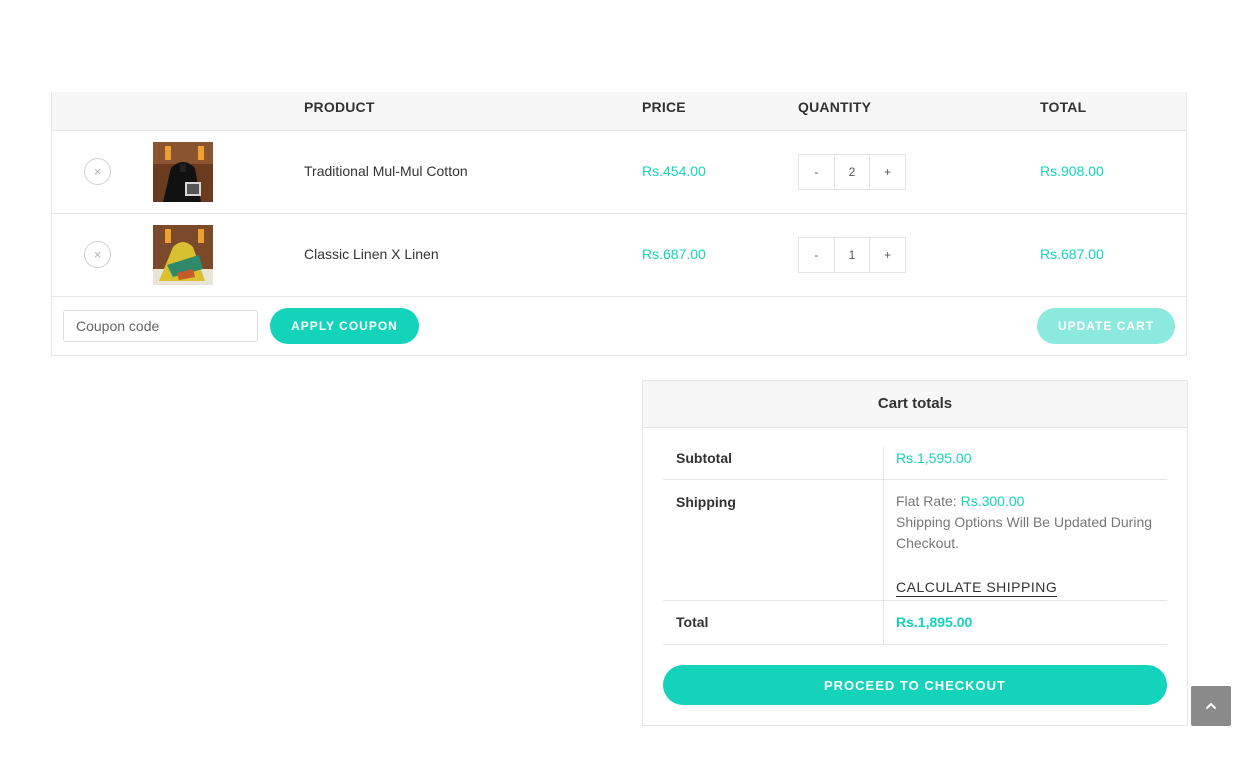  I want to click on quantity-stepper: - 2 +, so click(852, 172).